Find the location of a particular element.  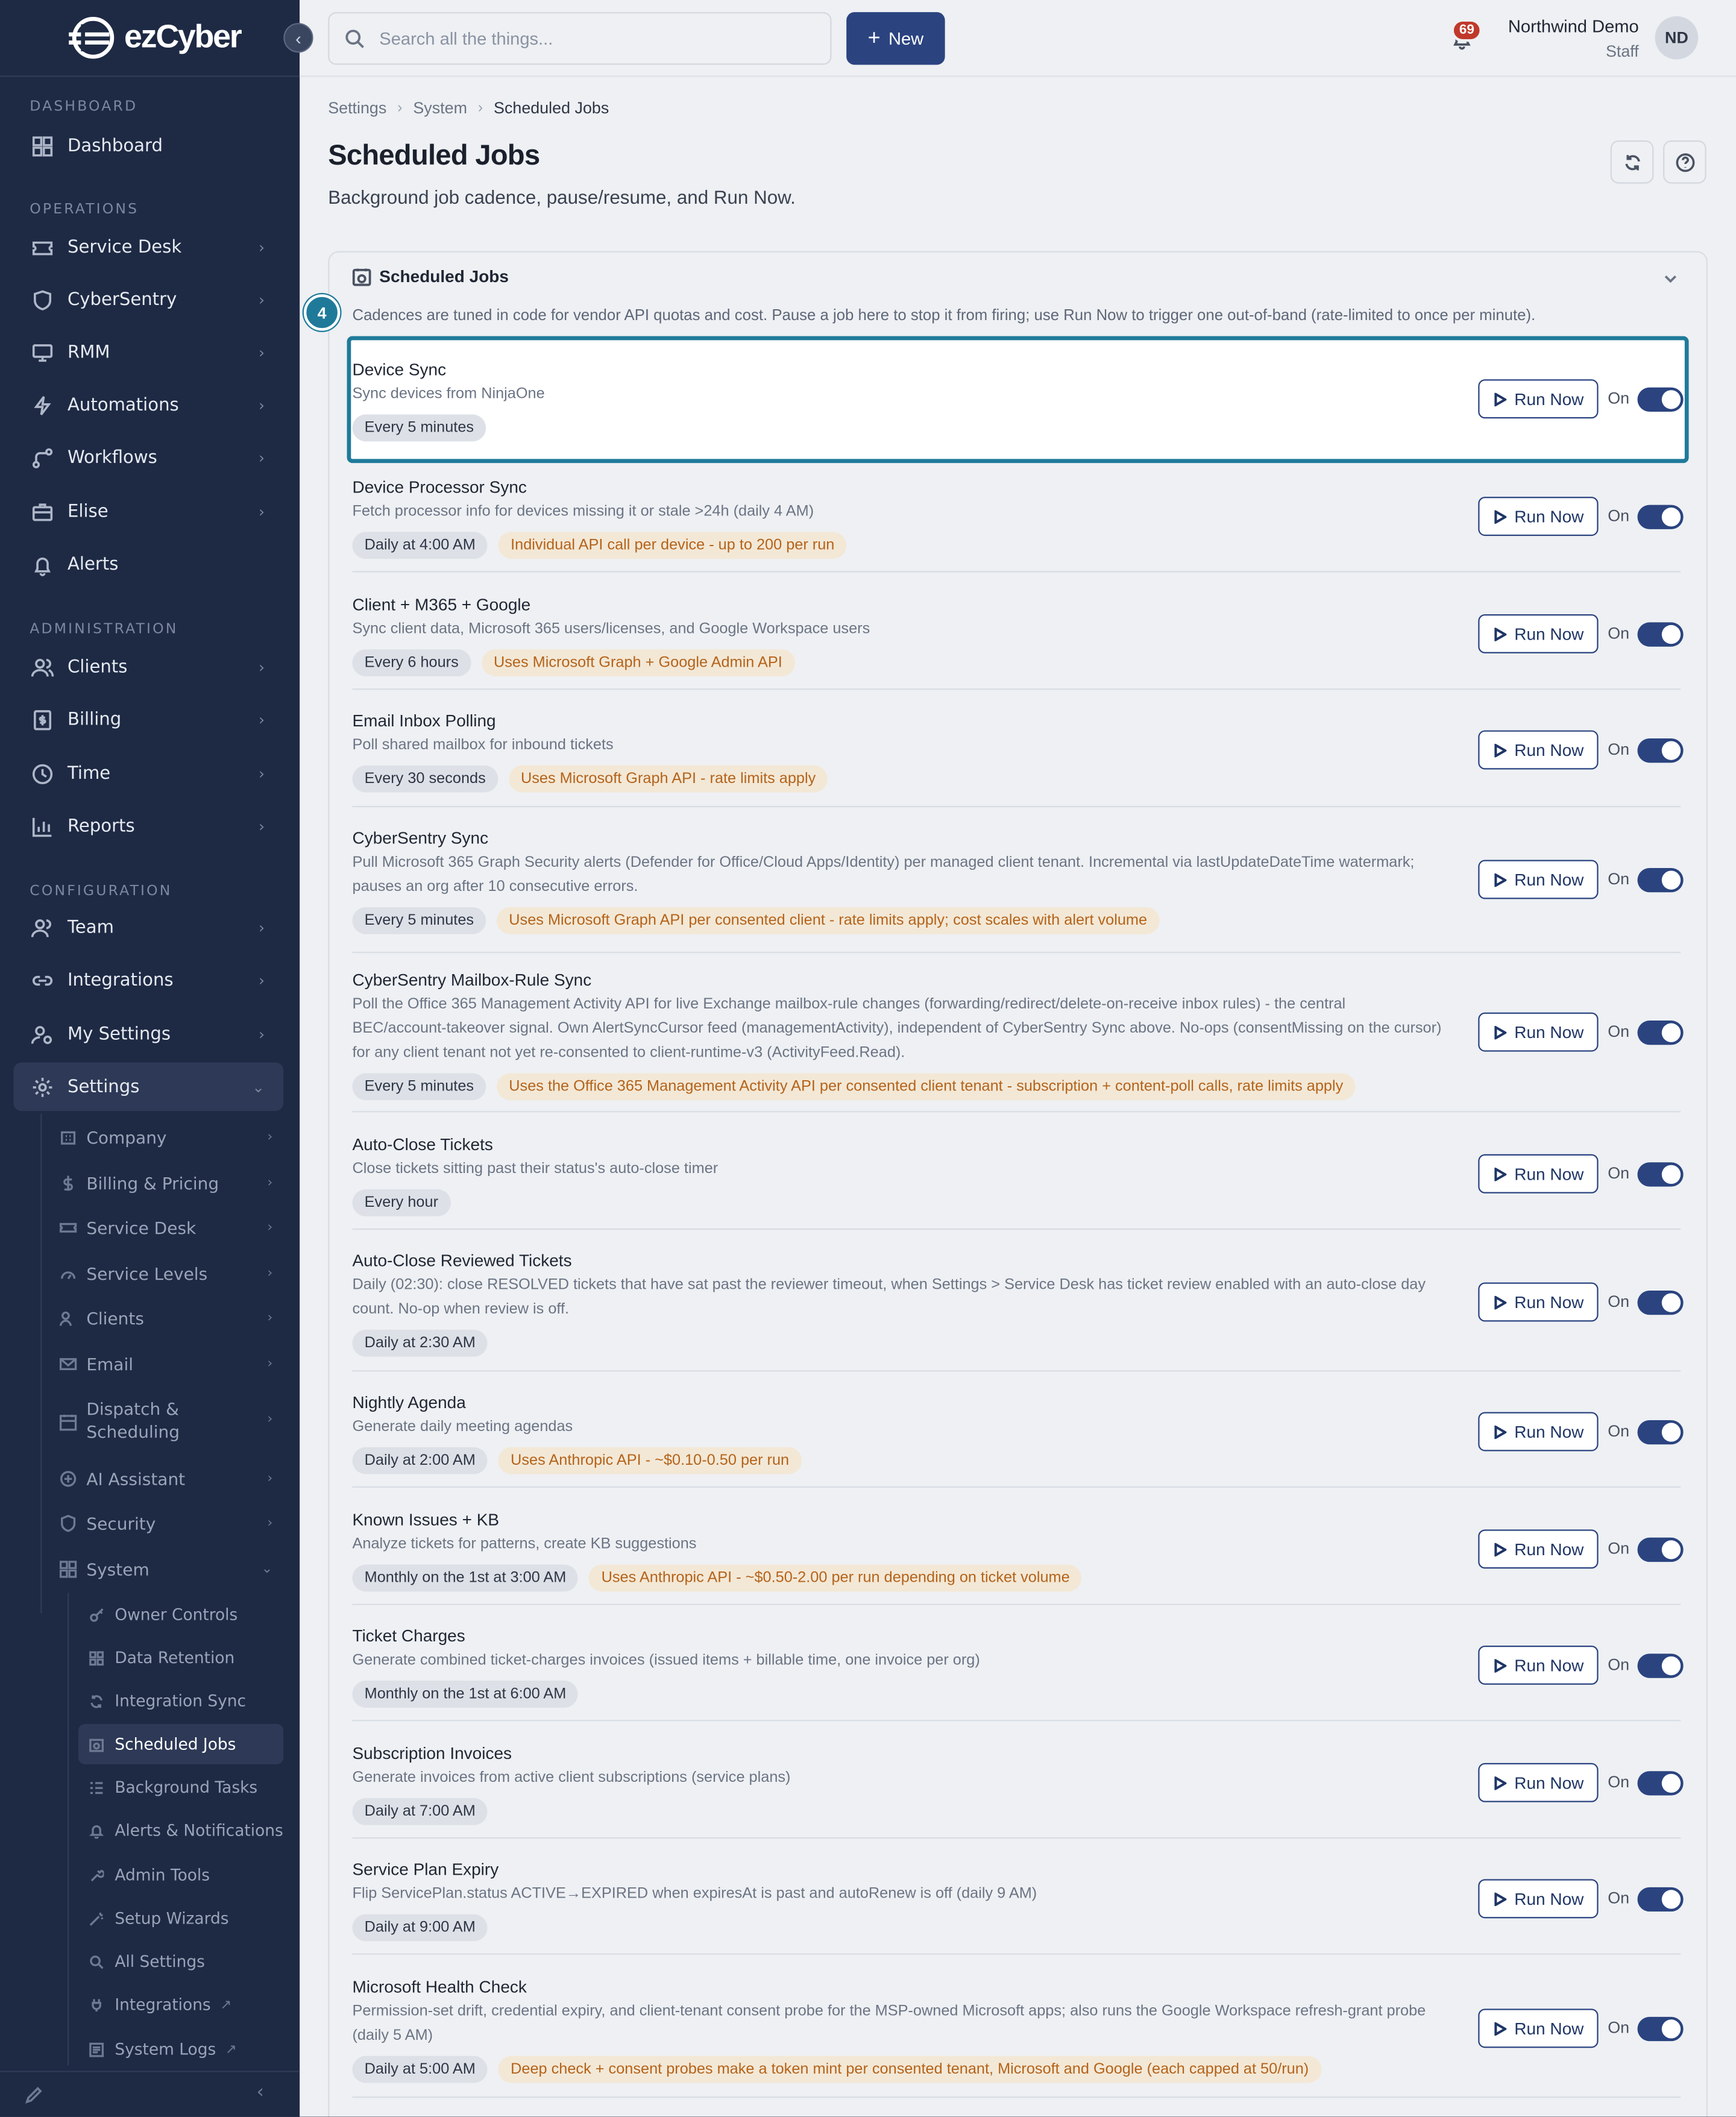

settings-system: System ⌄ is located at coordinates (163, 1569).